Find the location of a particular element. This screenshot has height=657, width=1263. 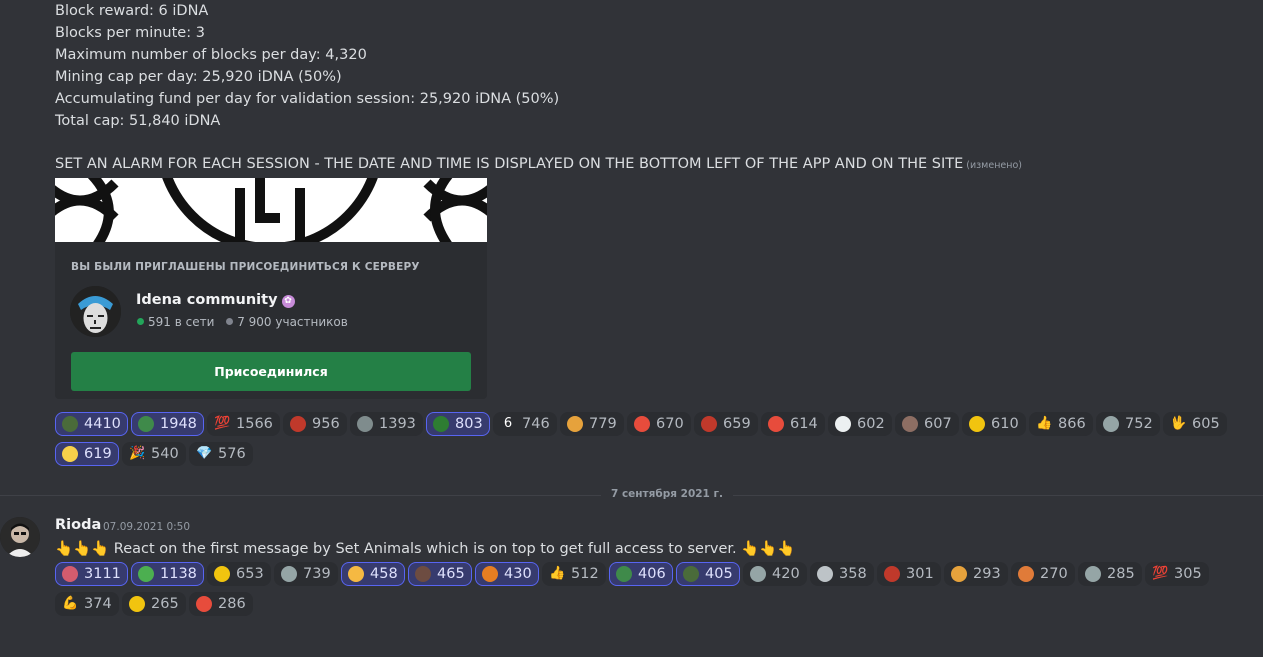

reaction-chip: 1393 is located at coordinates (386, 424).